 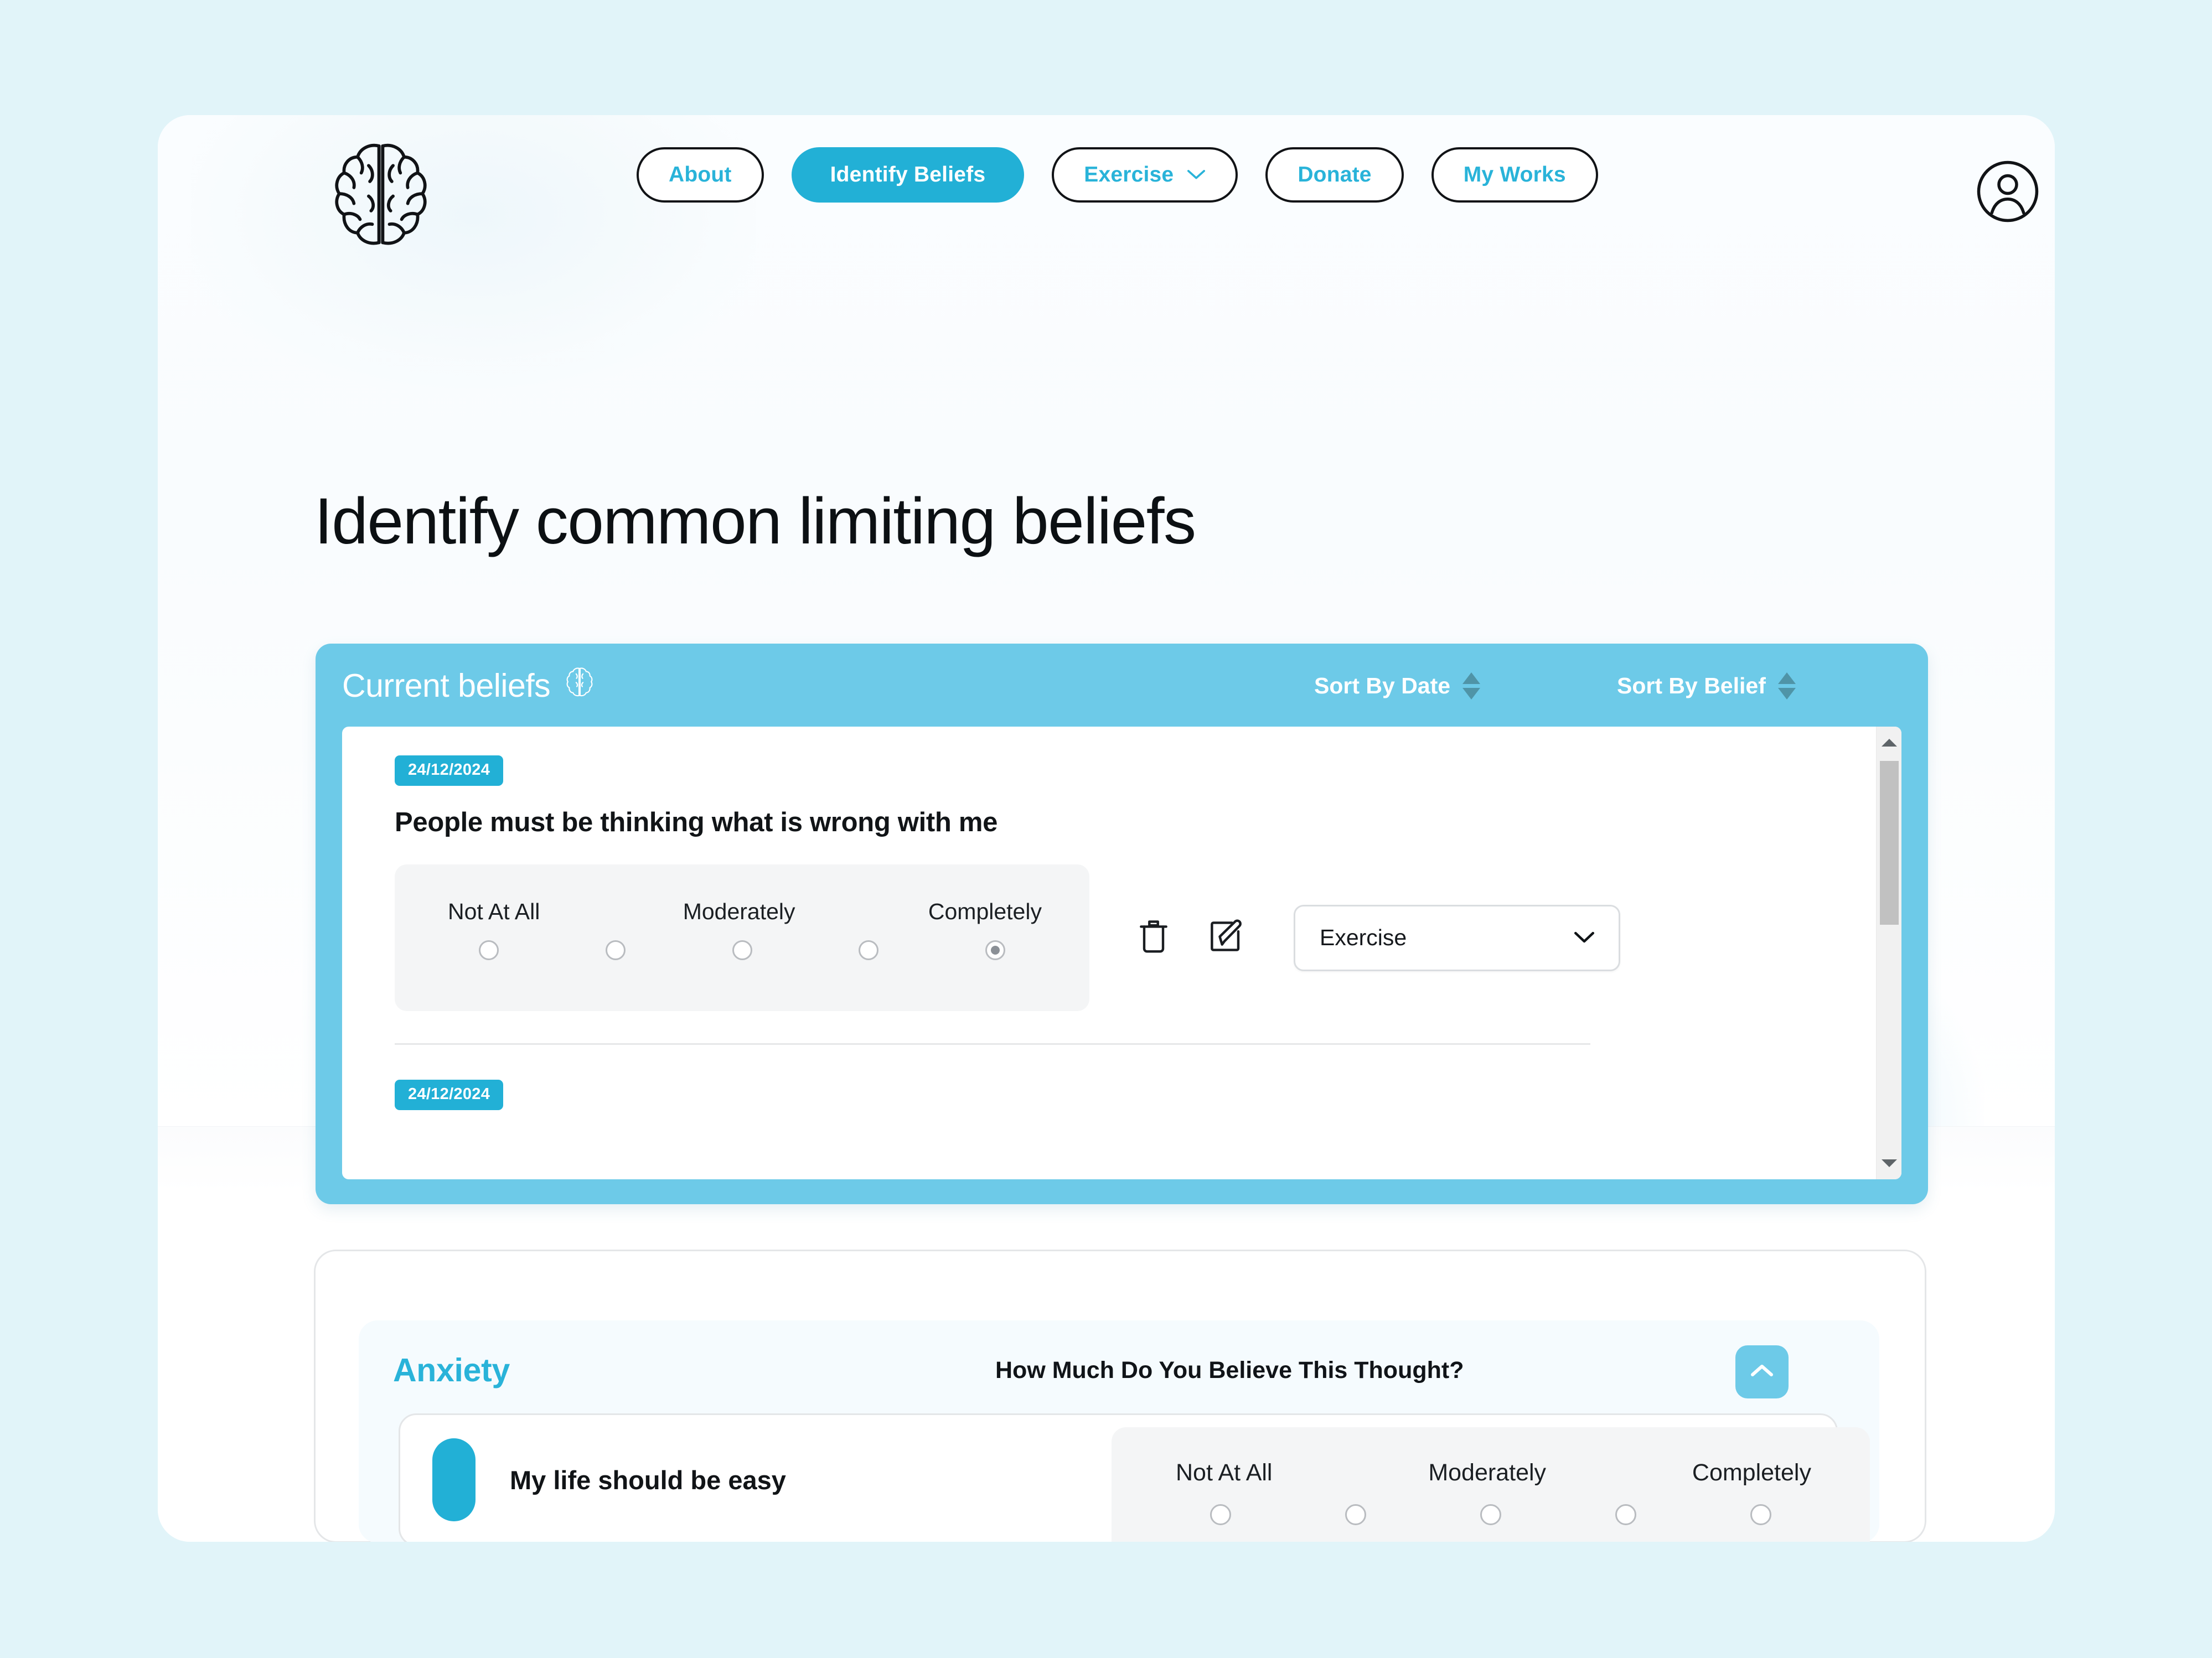 I want to click on sort-by-belief-label: Sort By Belief, so click(x=1691, y=685).